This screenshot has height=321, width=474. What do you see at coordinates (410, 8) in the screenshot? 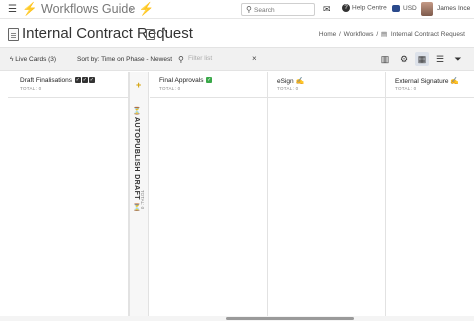
I see `currency-label: USD` at bounding box center [410, 8].